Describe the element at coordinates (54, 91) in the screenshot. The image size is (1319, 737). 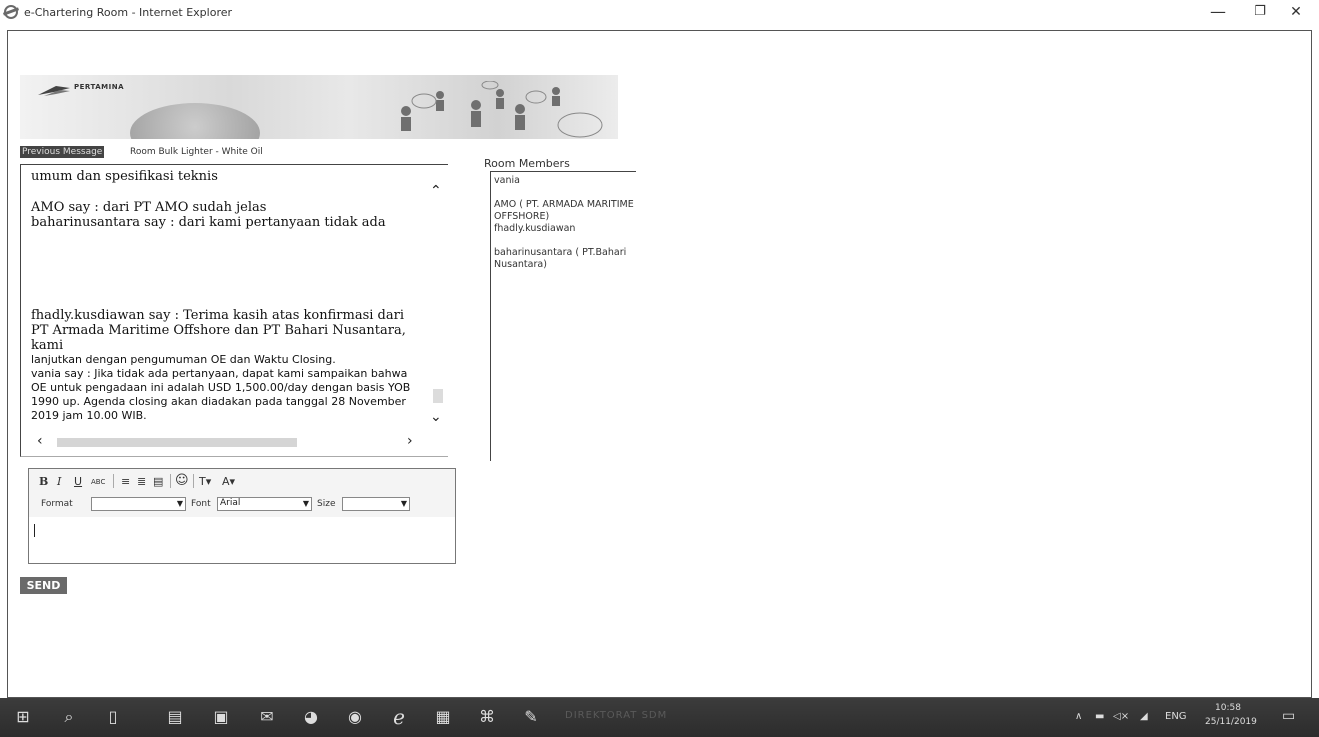
I see `pertamina-logo-icon` at that location.